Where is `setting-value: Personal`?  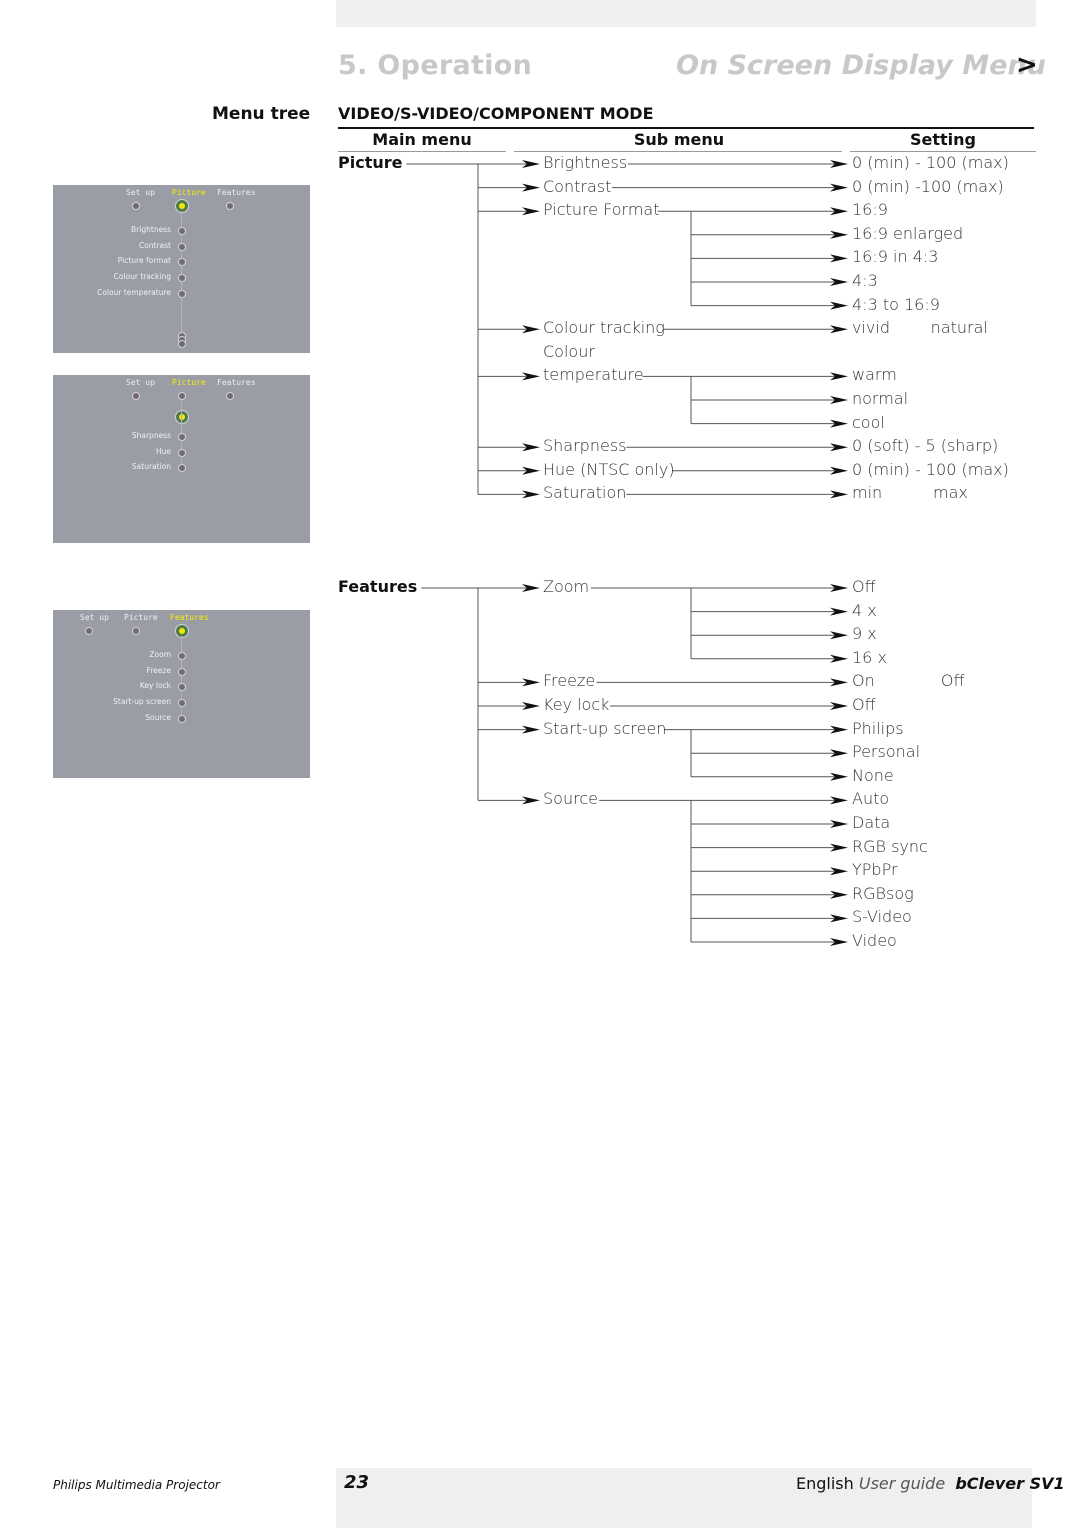
setting-value: Personal is located at coordinates (886, 752).